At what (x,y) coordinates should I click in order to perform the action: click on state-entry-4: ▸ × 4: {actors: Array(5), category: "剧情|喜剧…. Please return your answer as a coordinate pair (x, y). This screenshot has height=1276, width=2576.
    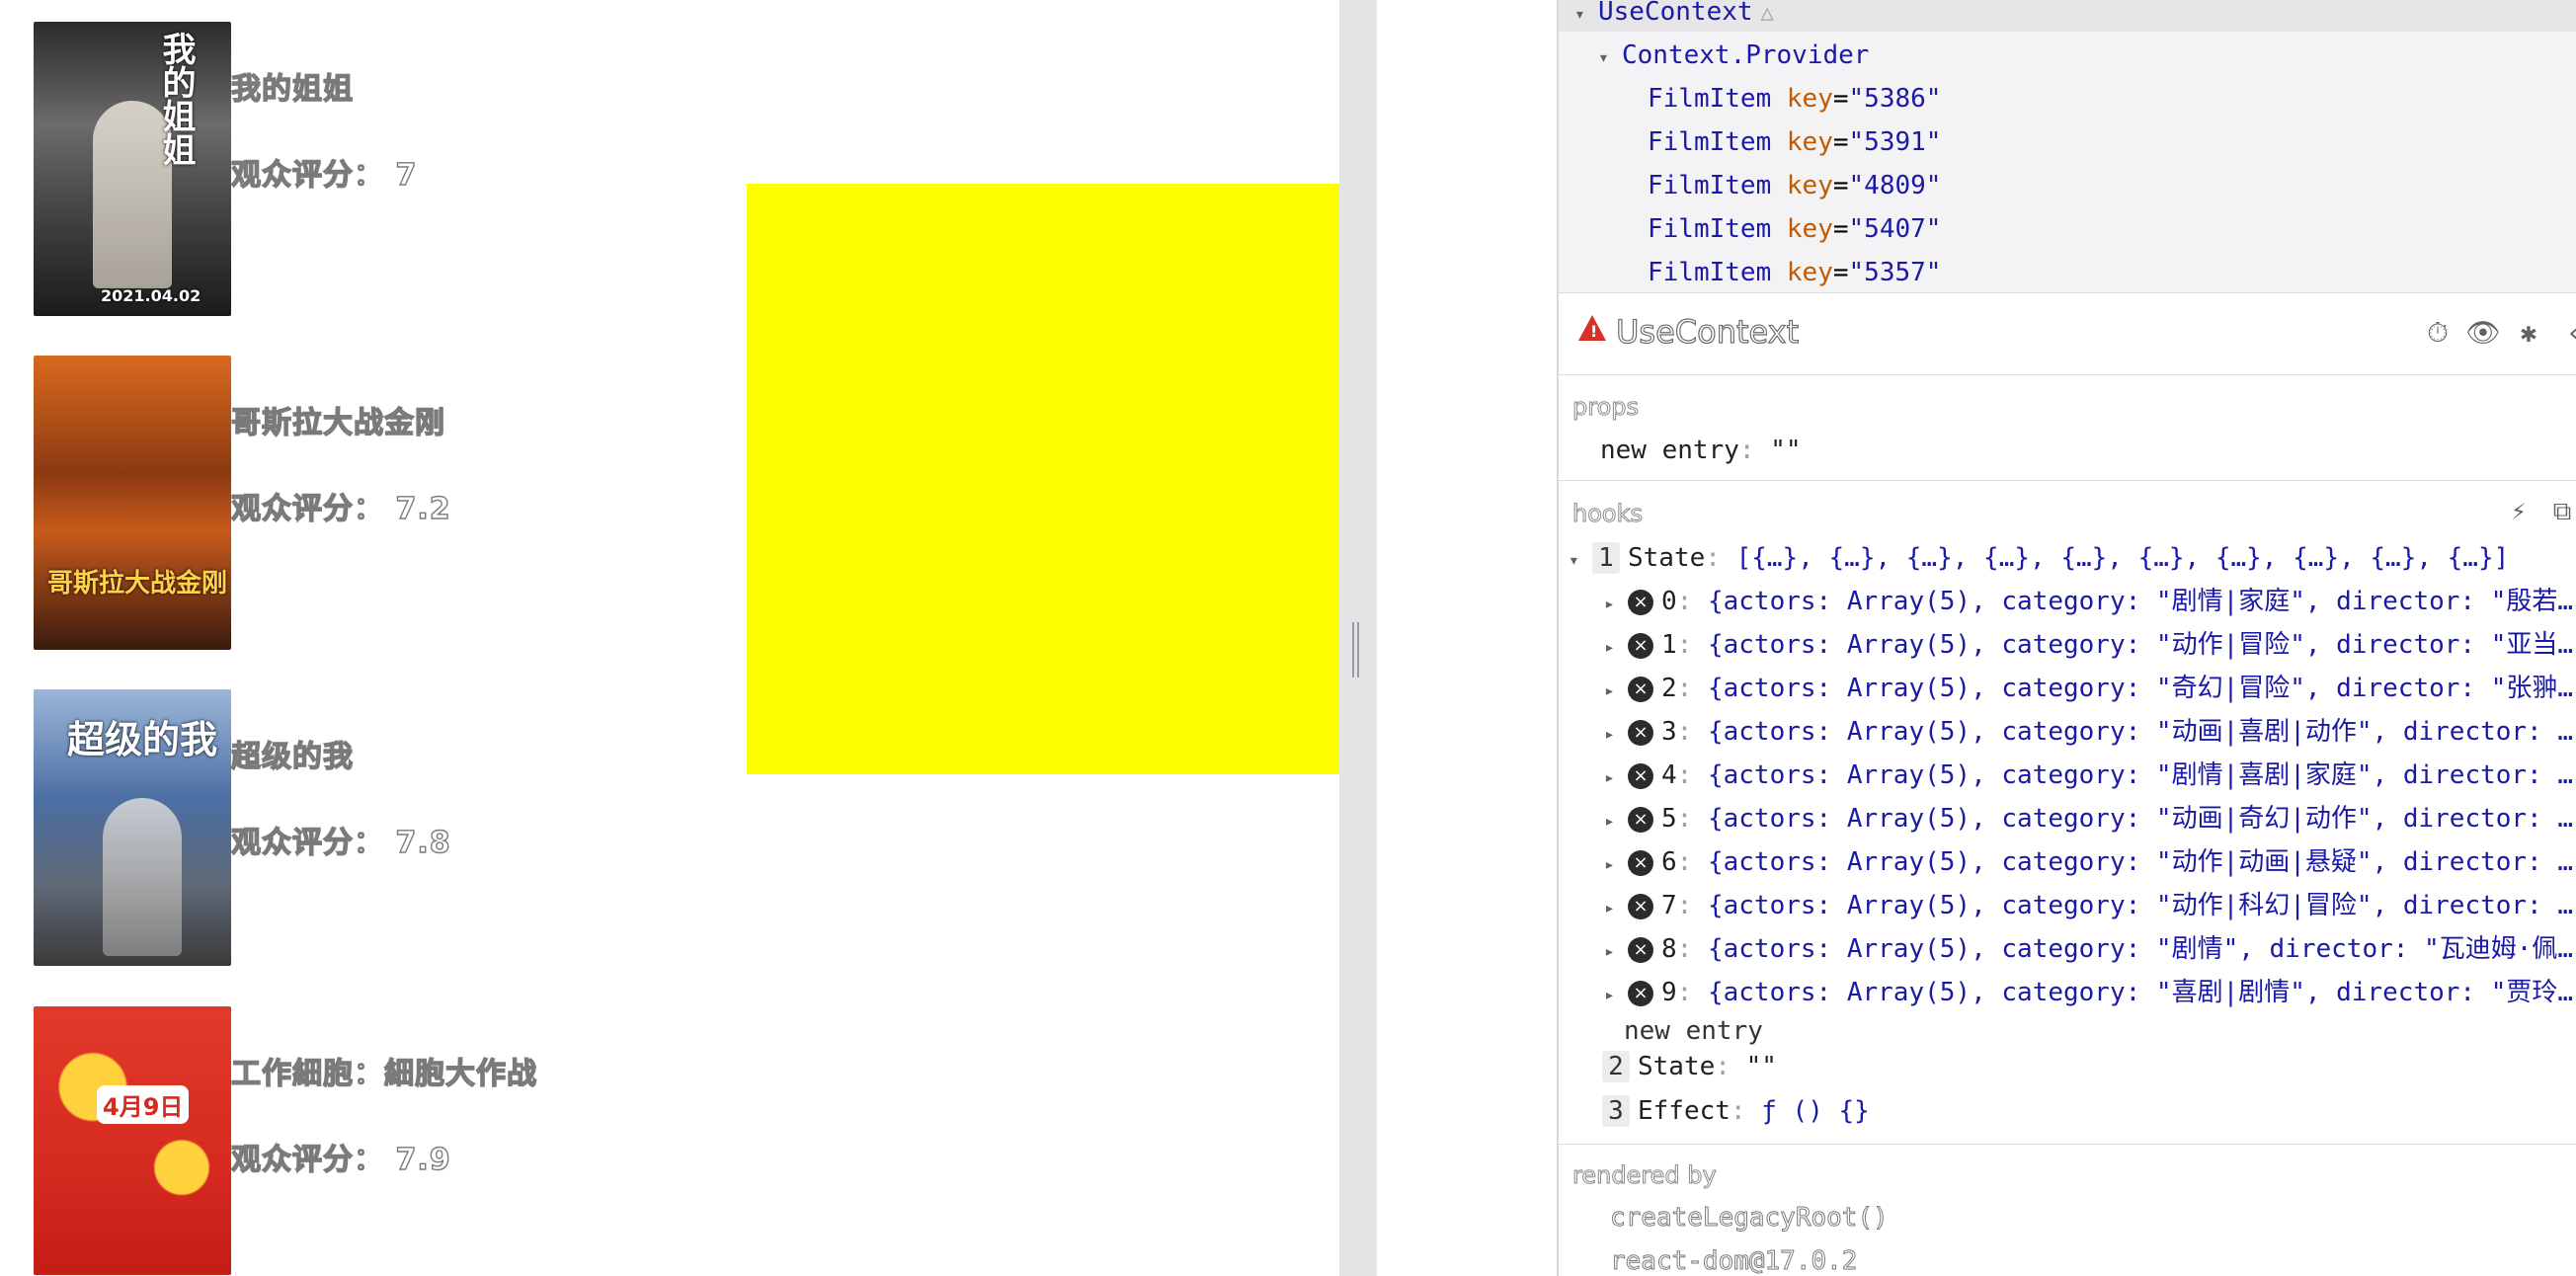
    Looking at the image, I should click on (2088, 775).